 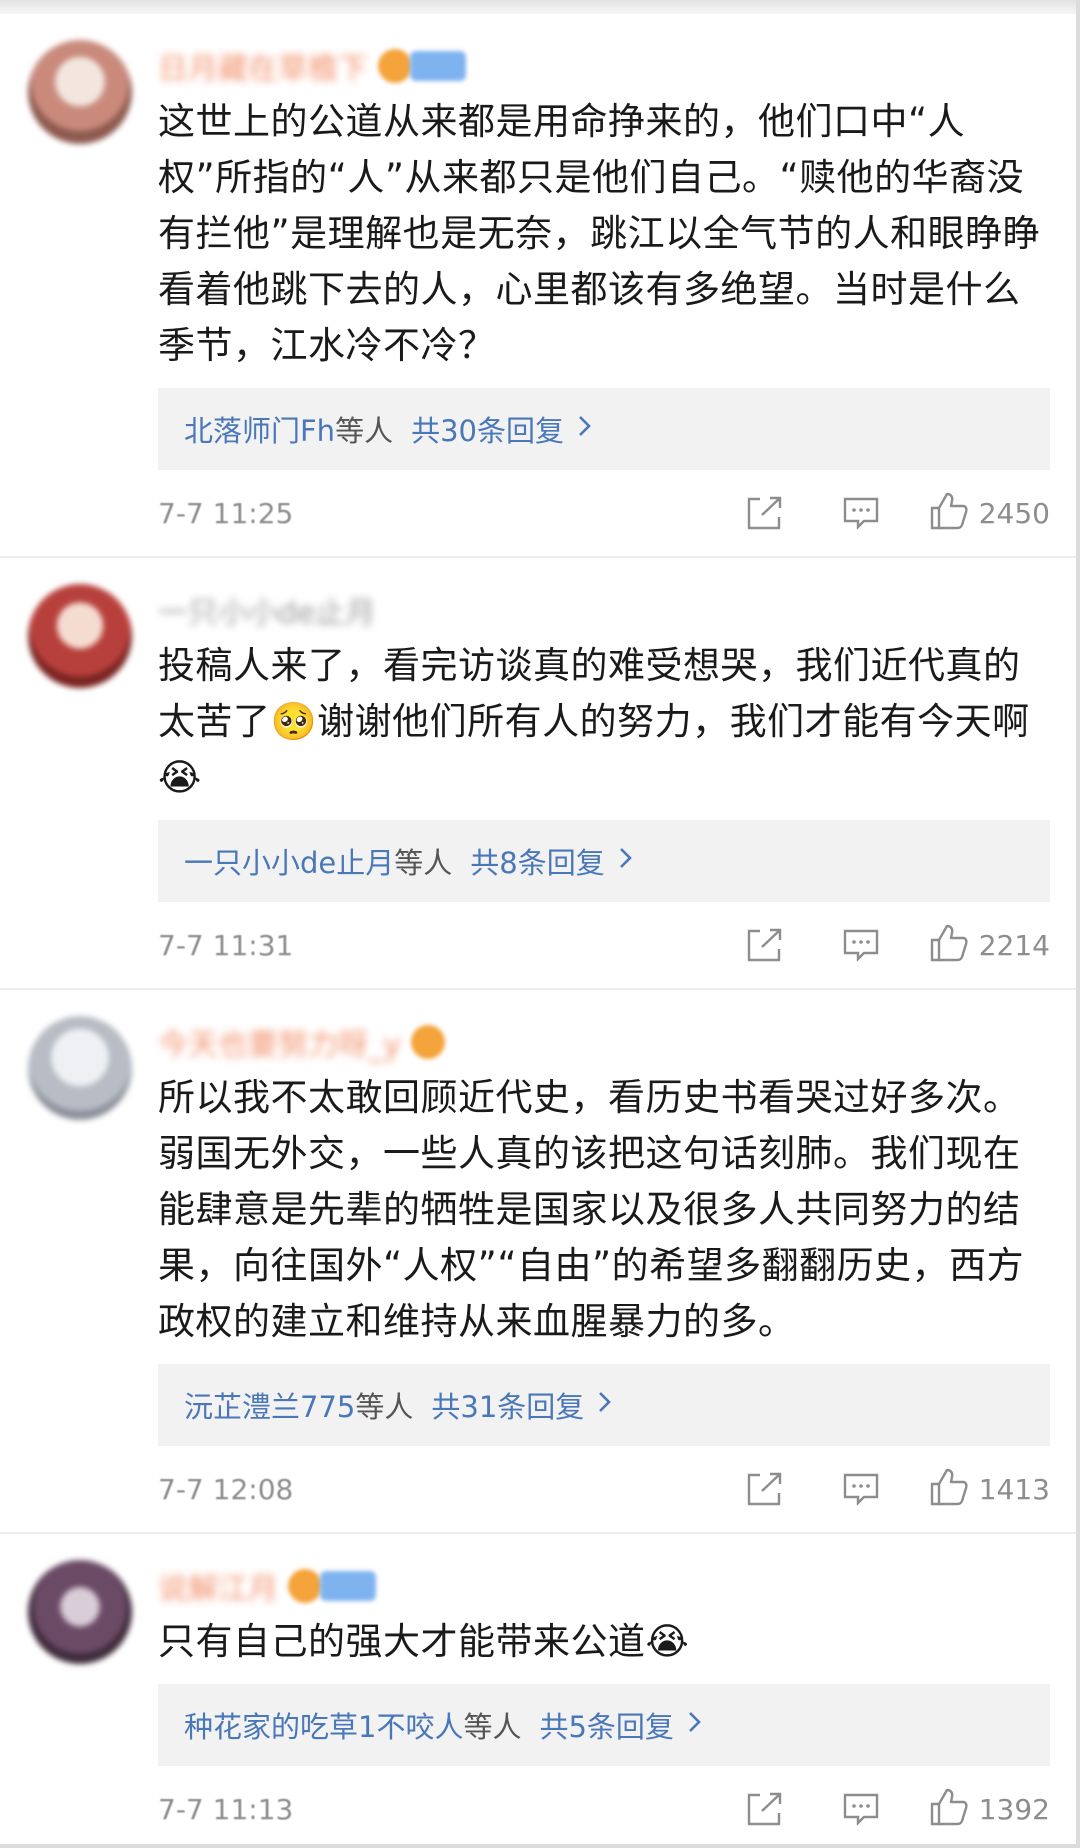 I want to click on username: 说解江月, so click(x=218, y=1586).